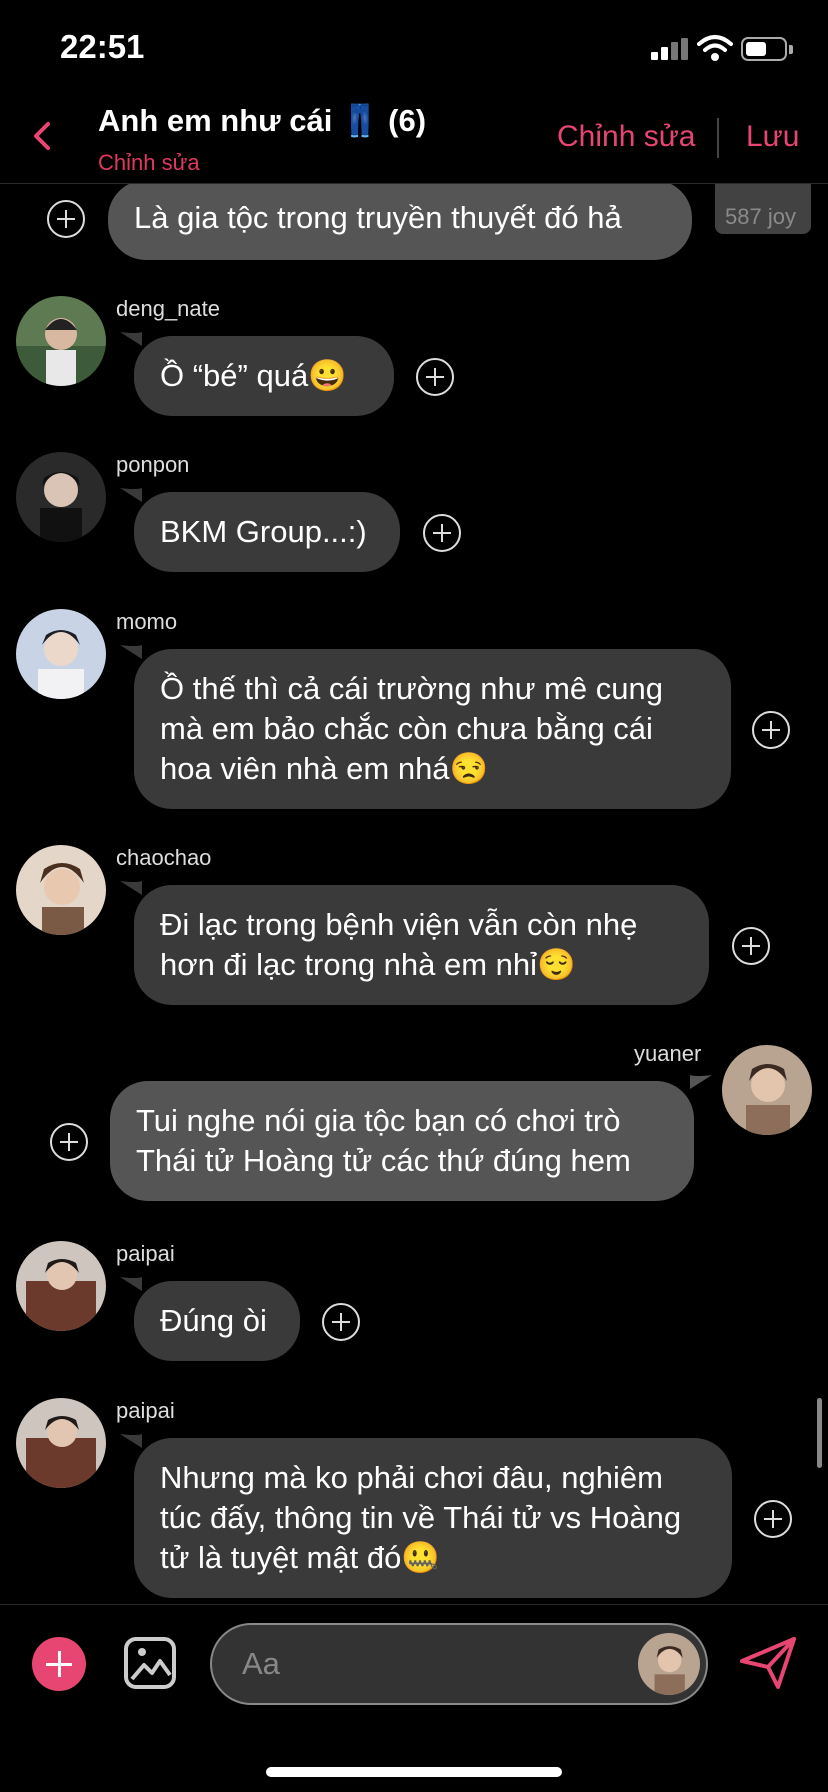 The image size is (828, 1792). Describe the element at coordinates (102, 46) in the screenshot. I see `status-time: 22:51` at that location.